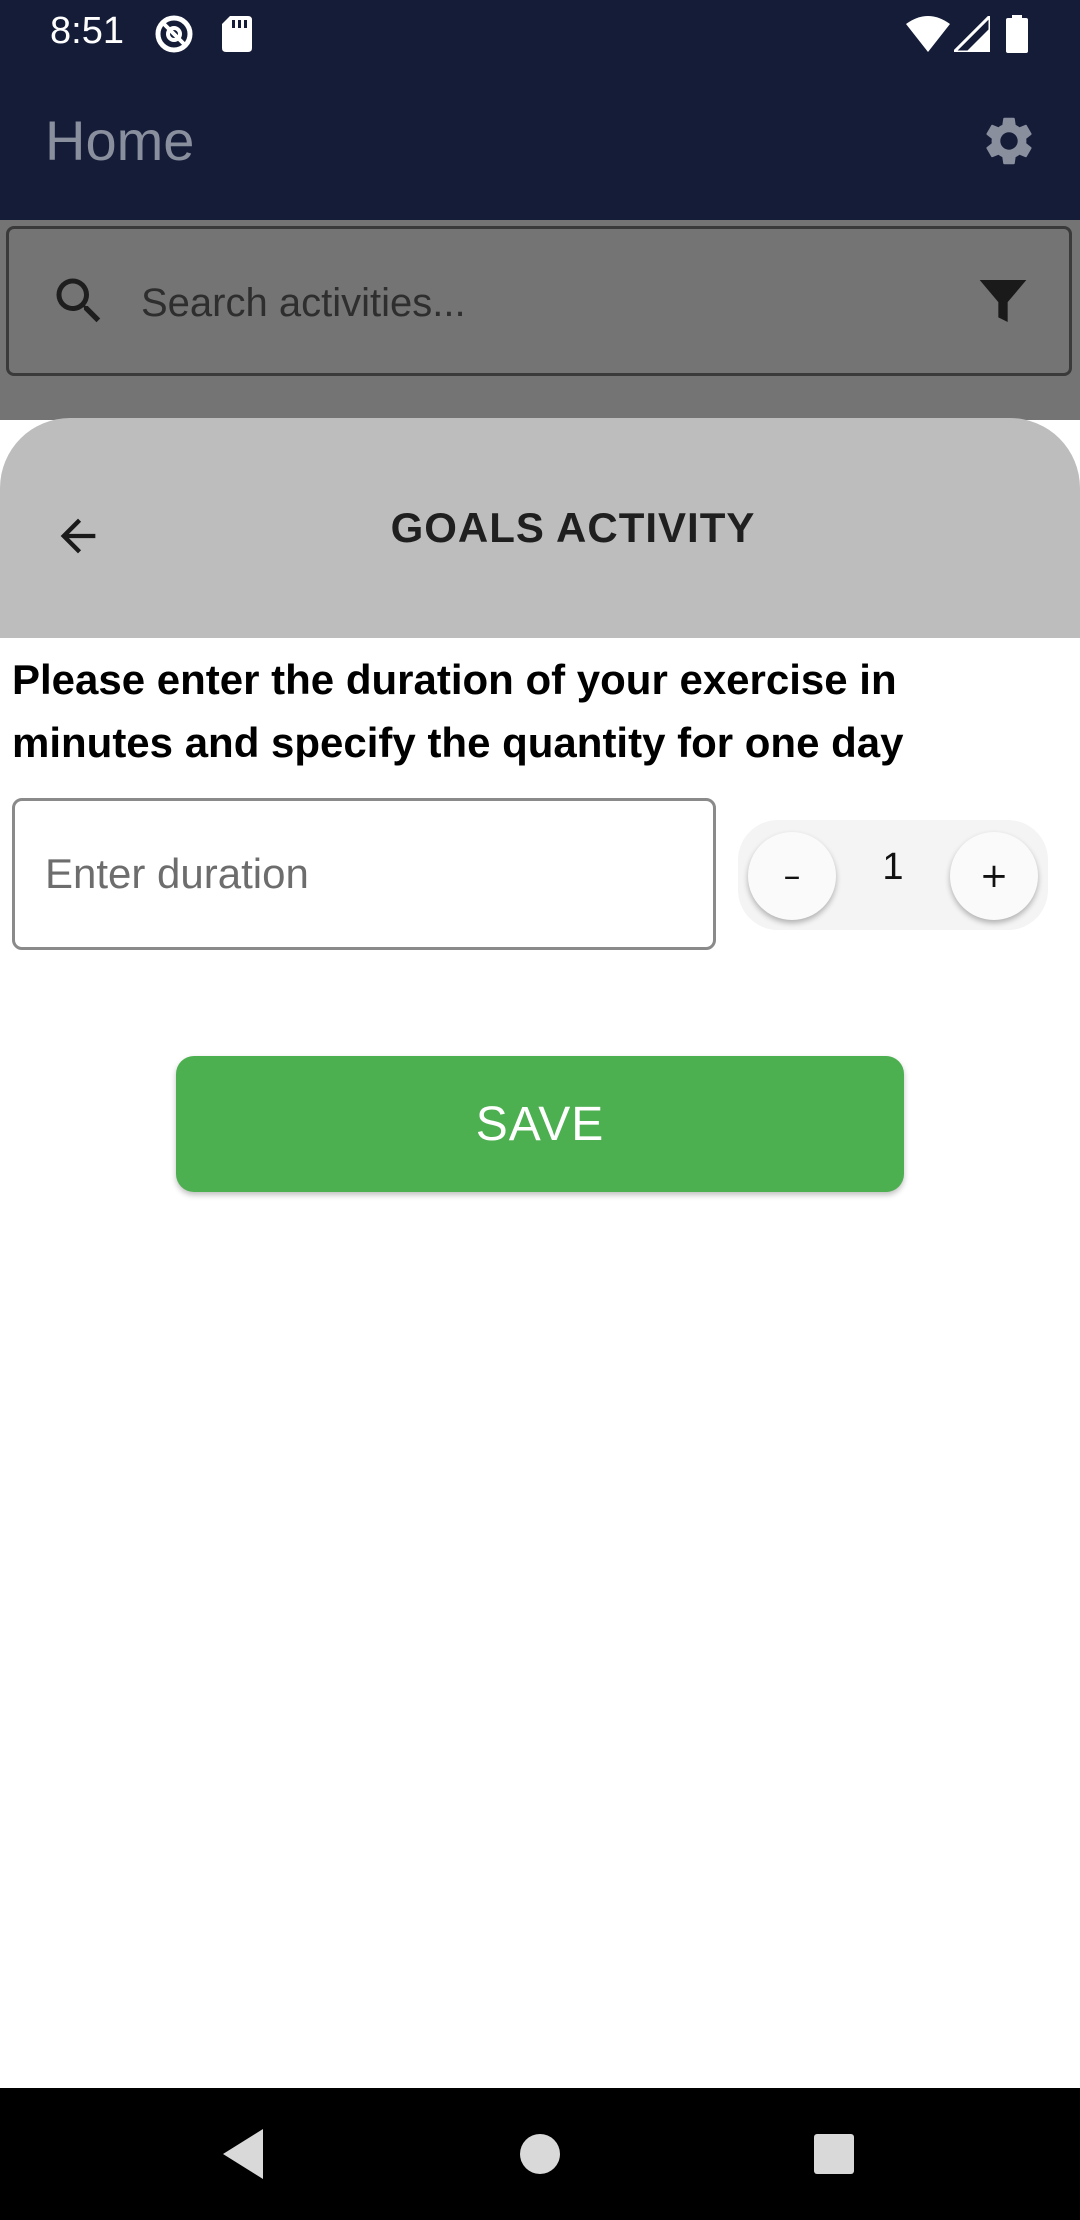 This screenshot has height=2220, width=1080. I want to click on home-circle-icon, so click(540, 2154).